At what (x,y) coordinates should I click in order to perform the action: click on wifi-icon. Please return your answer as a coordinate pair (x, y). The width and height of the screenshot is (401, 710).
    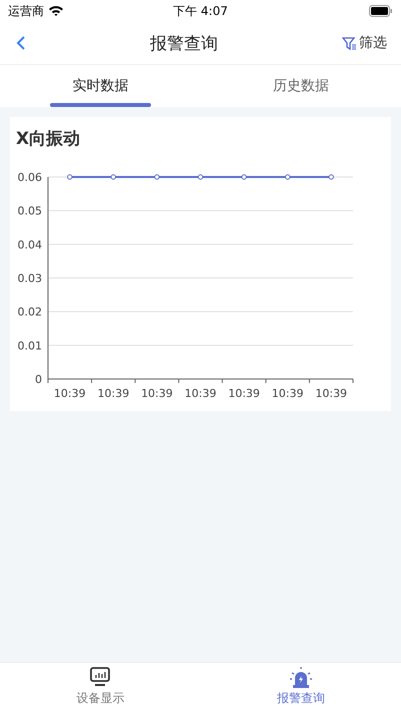
    Looking at the image, I should click on (56, 11).